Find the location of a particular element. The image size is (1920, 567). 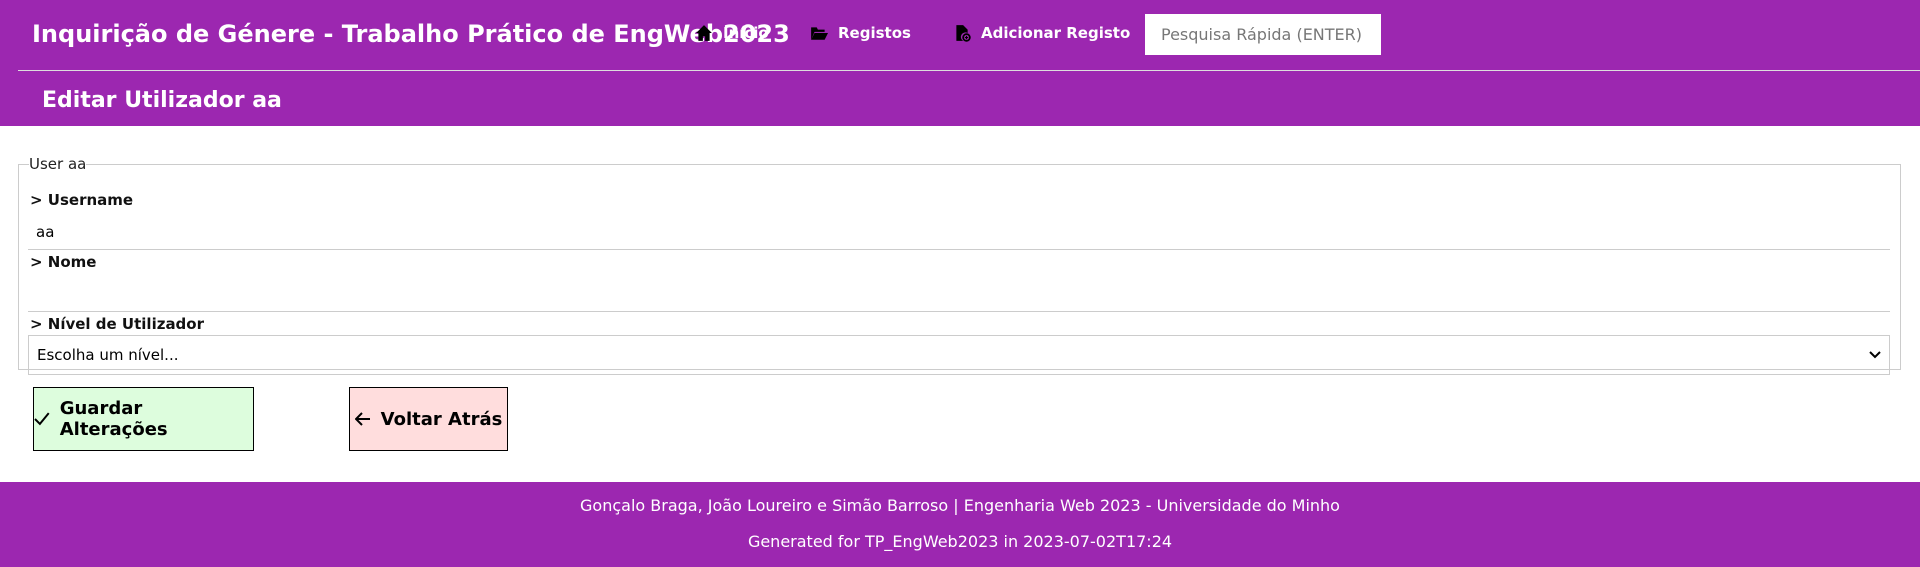

back-button: Voltar Atrás is located at coordinates (428, 419).